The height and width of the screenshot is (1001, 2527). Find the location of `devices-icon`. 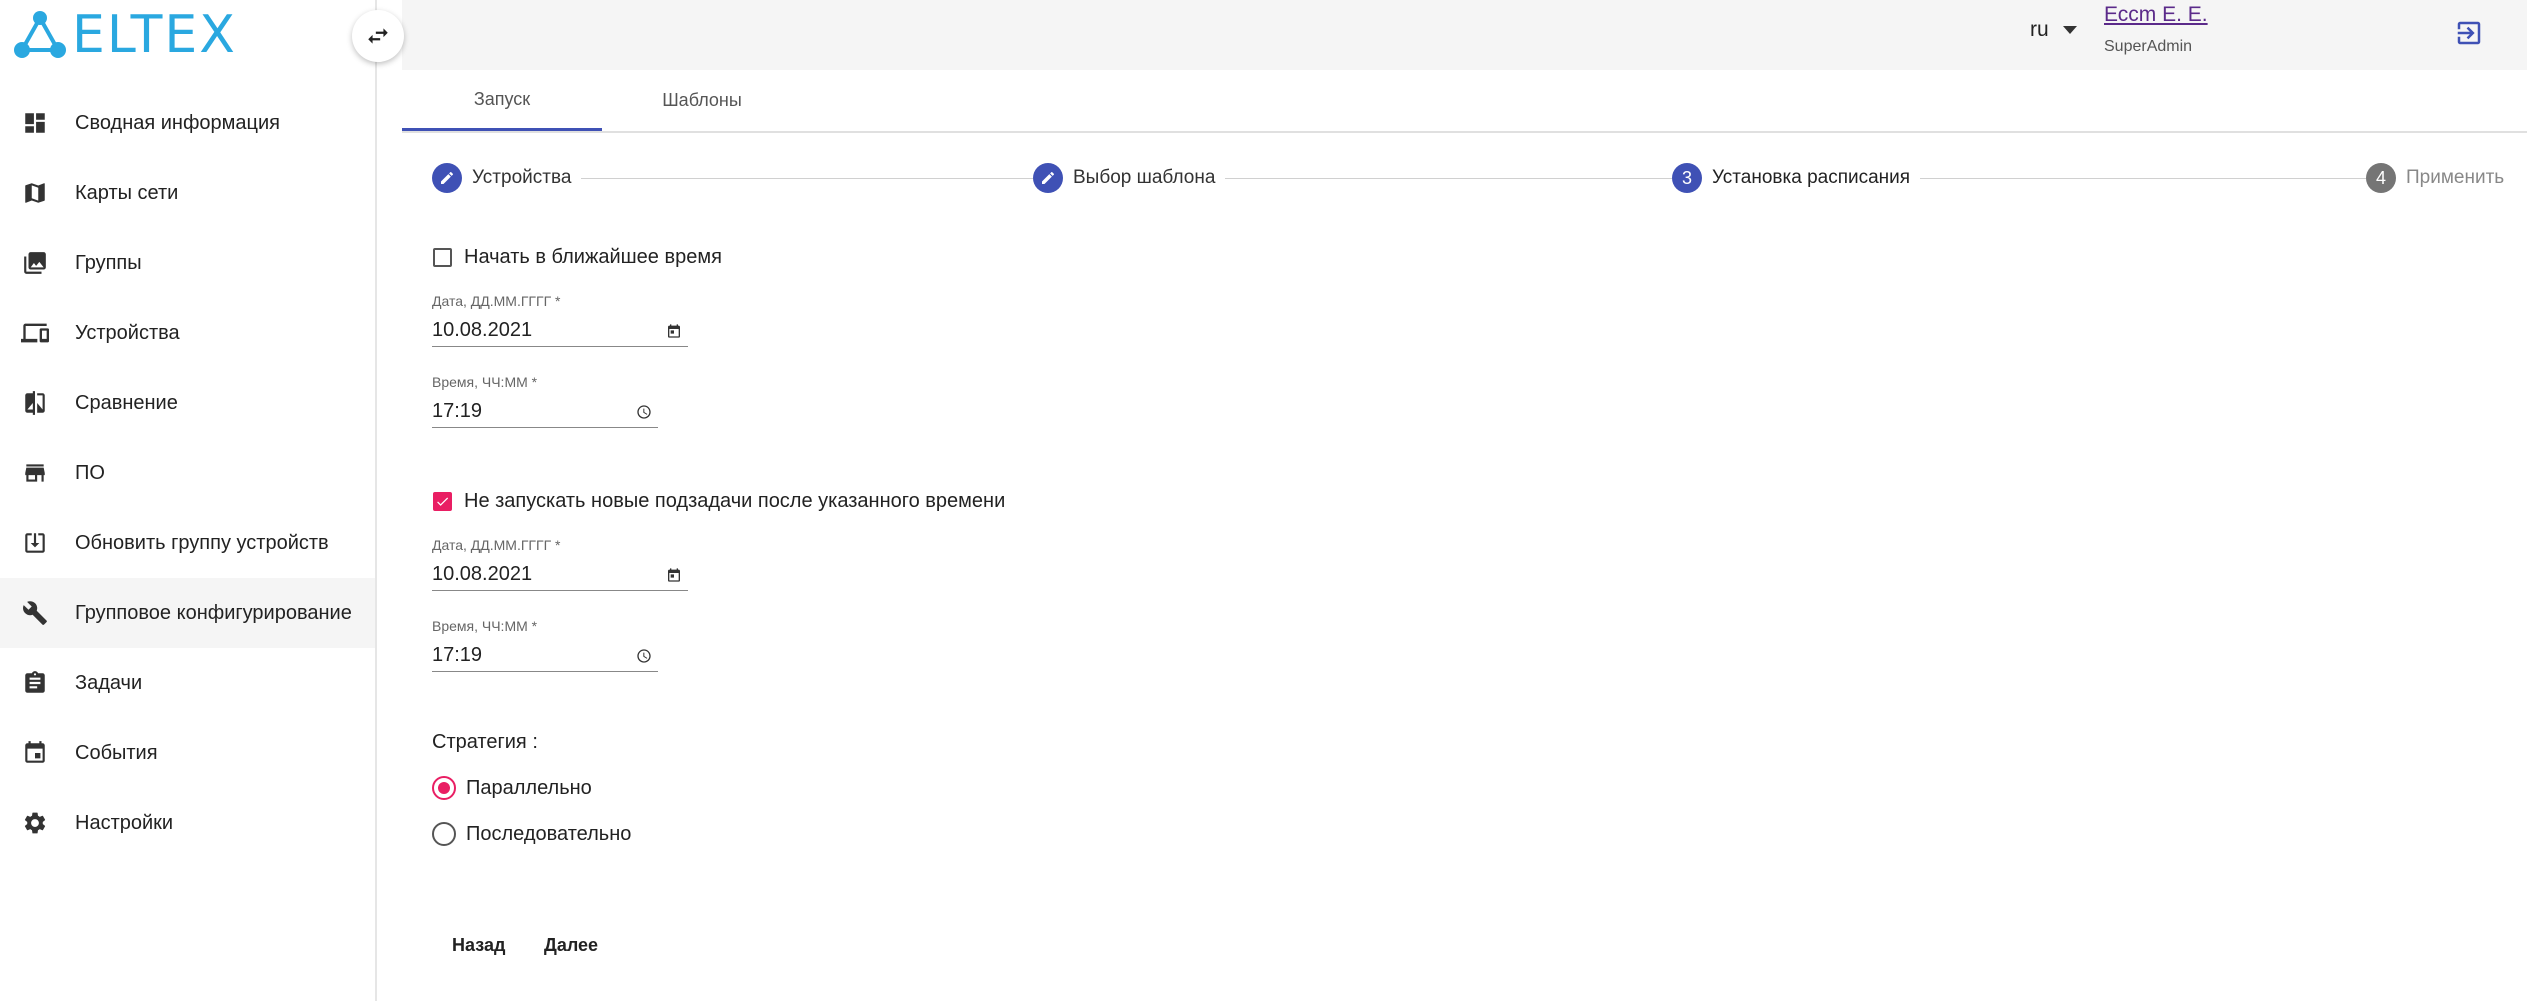

devices-icon is located at coordinates (35, 333).